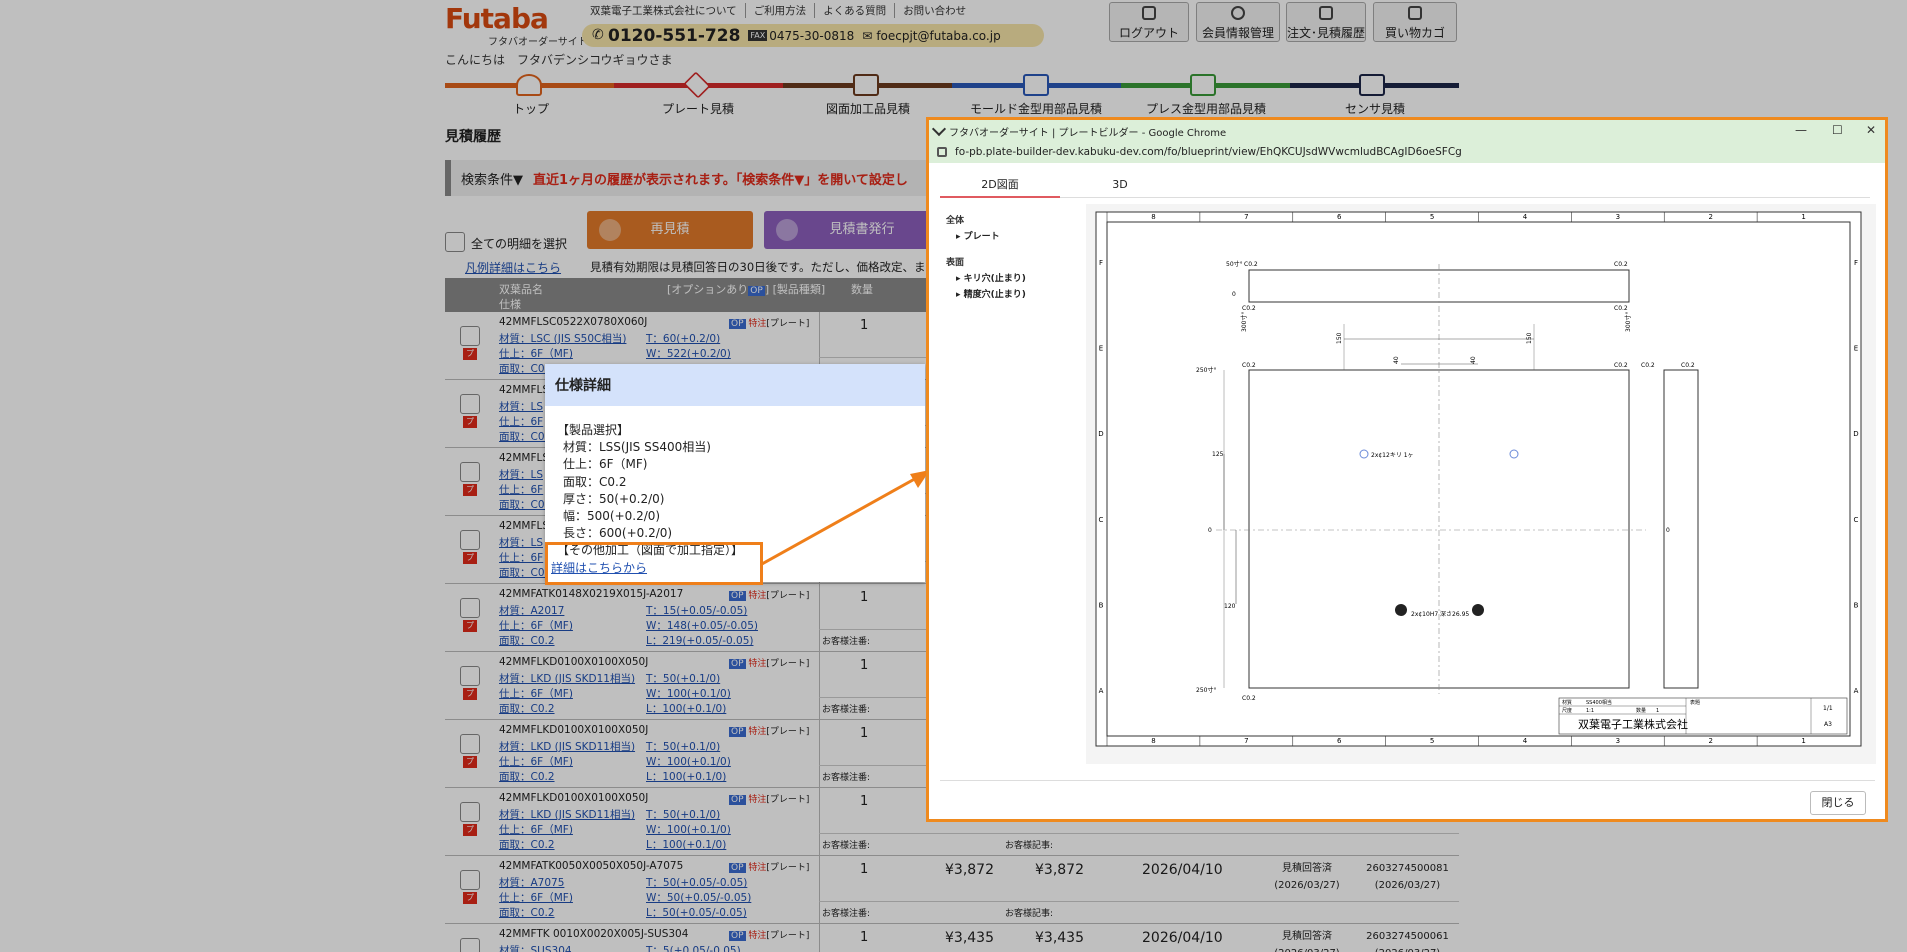 Image resolution: width=1907 pixels, height=952 pixels. Describe the element at coordinates (939, 129) in the screenshot. I see `app-icon` at that location.